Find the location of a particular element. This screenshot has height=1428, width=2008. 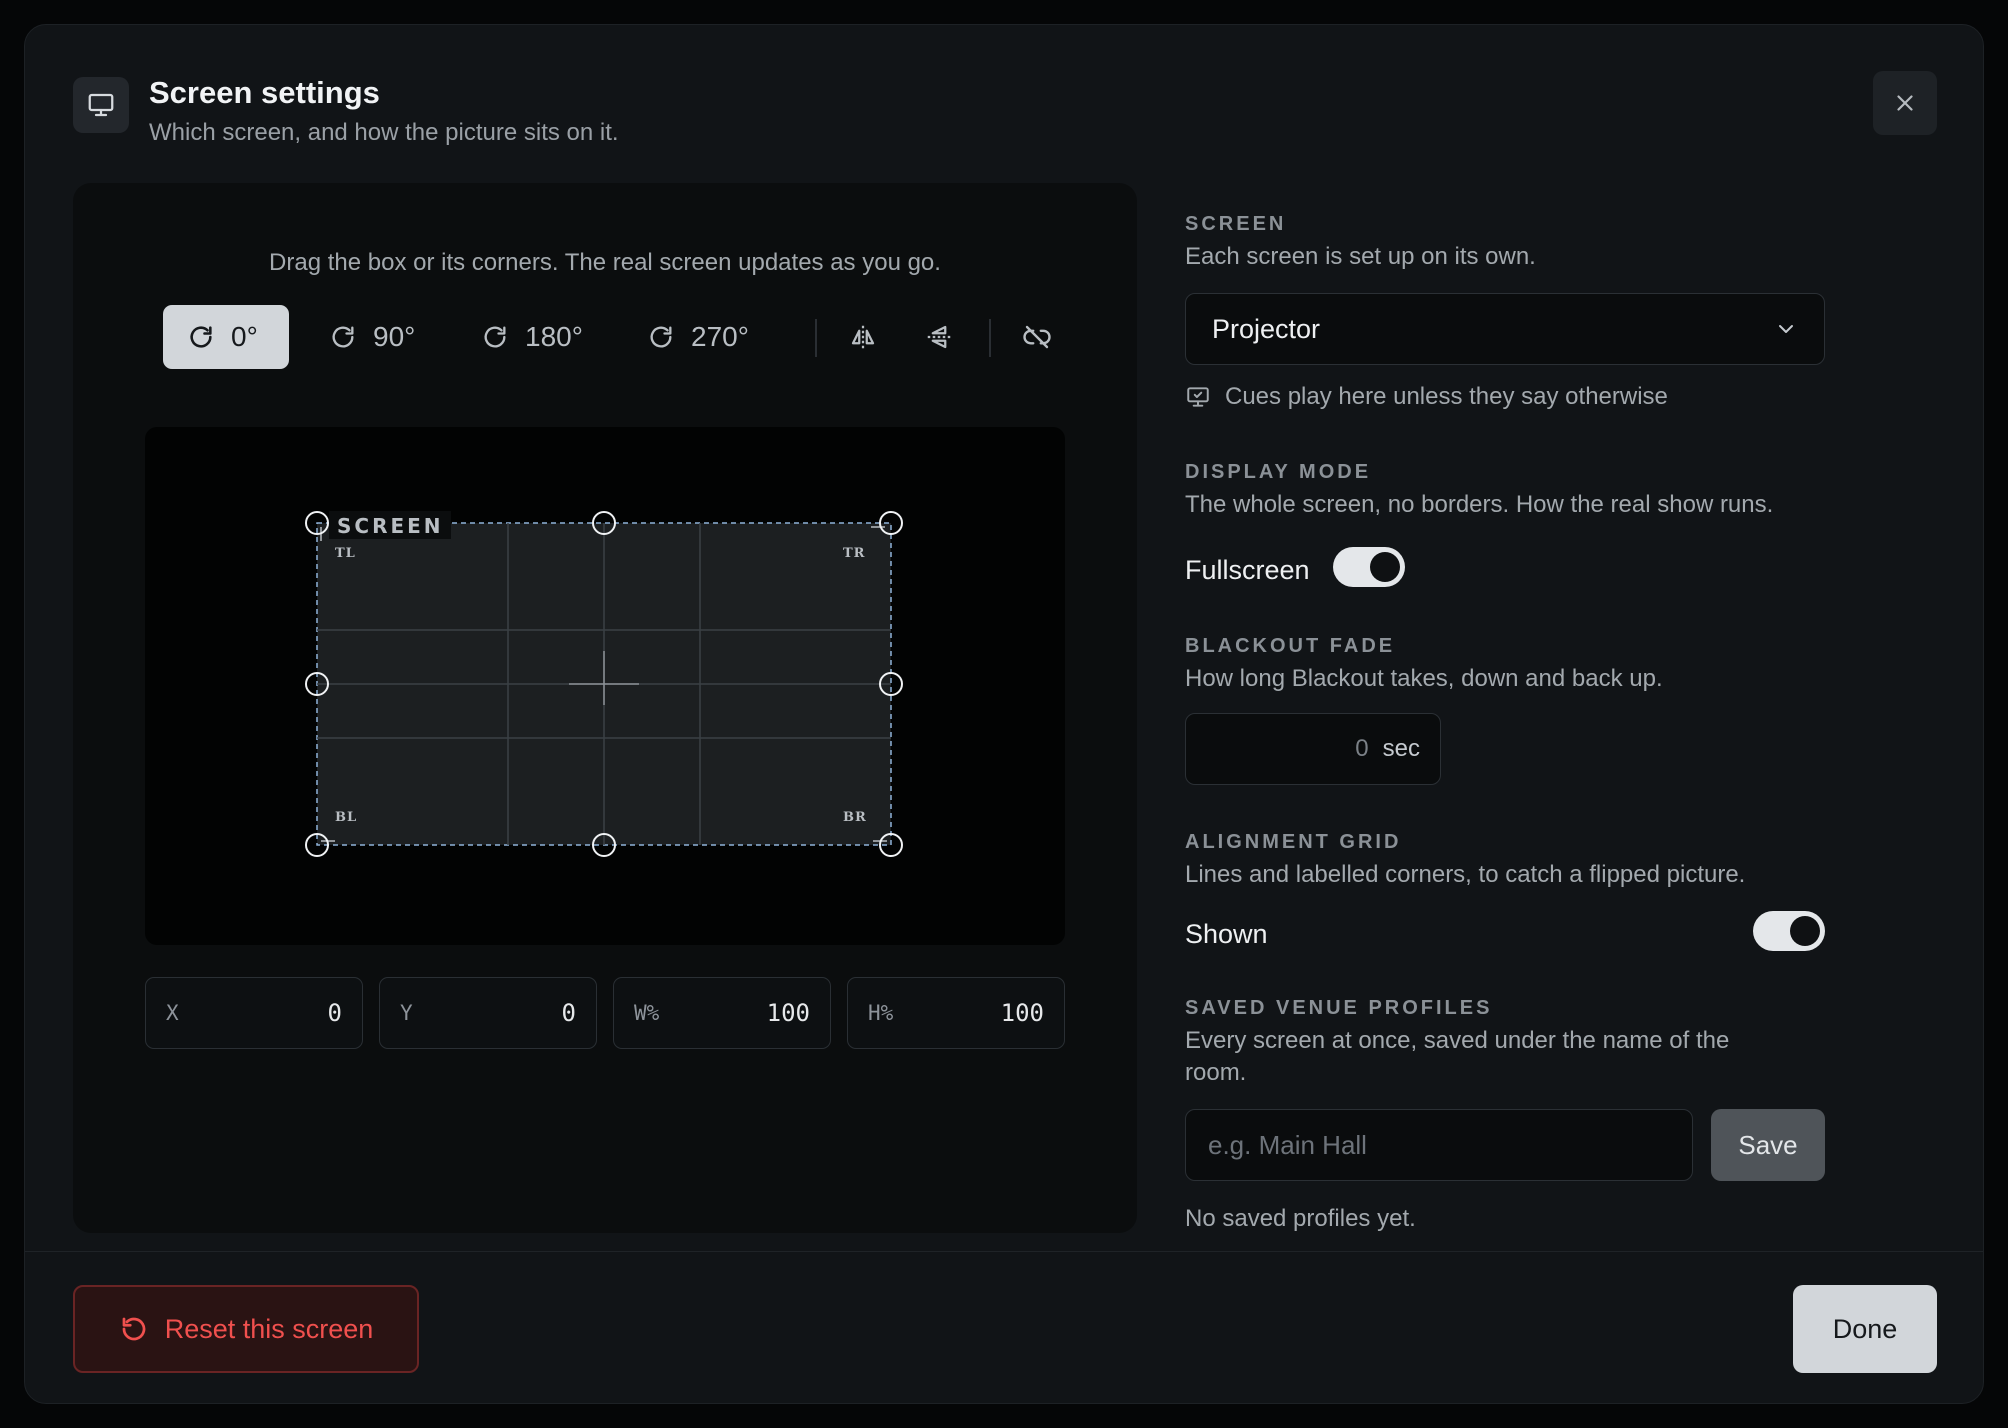

x-label: X is located at coordinates (172, 1013).